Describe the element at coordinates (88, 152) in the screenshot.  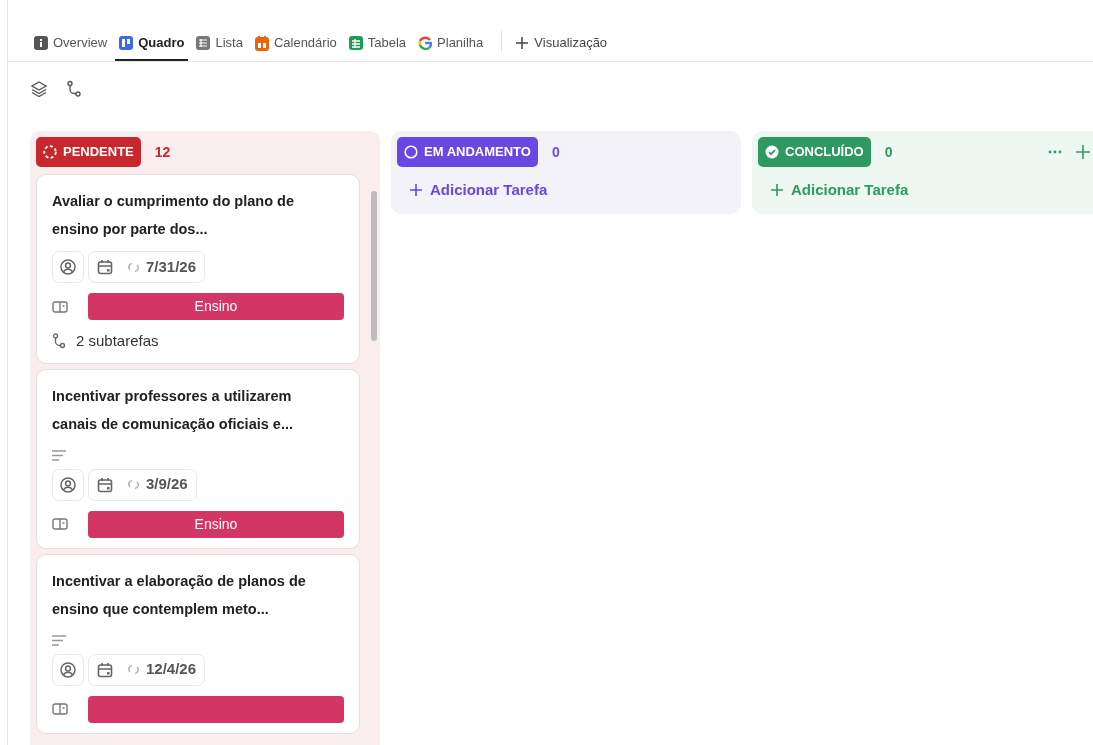
I see `status-badge: PENDENTE` at that location.